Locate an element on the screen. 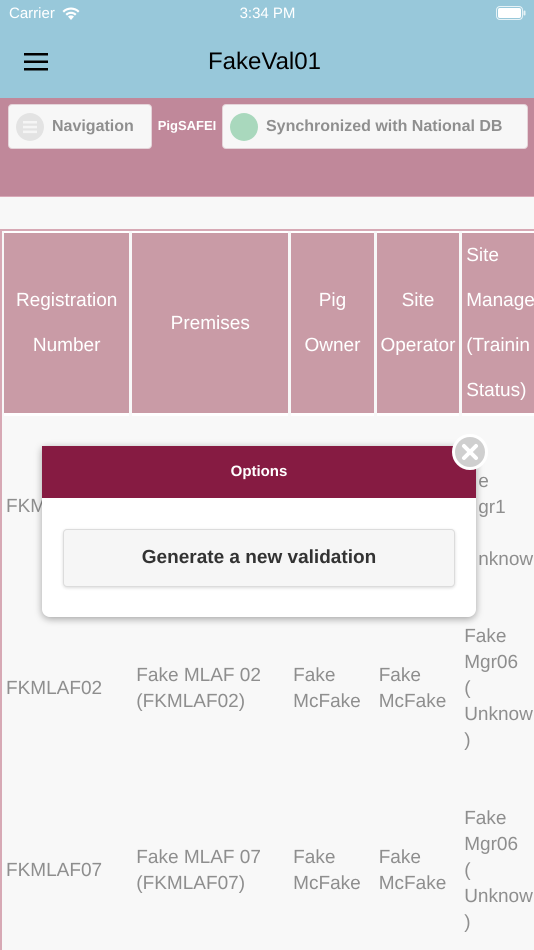  dialog-header: Options is located at coordinates (259, 472).